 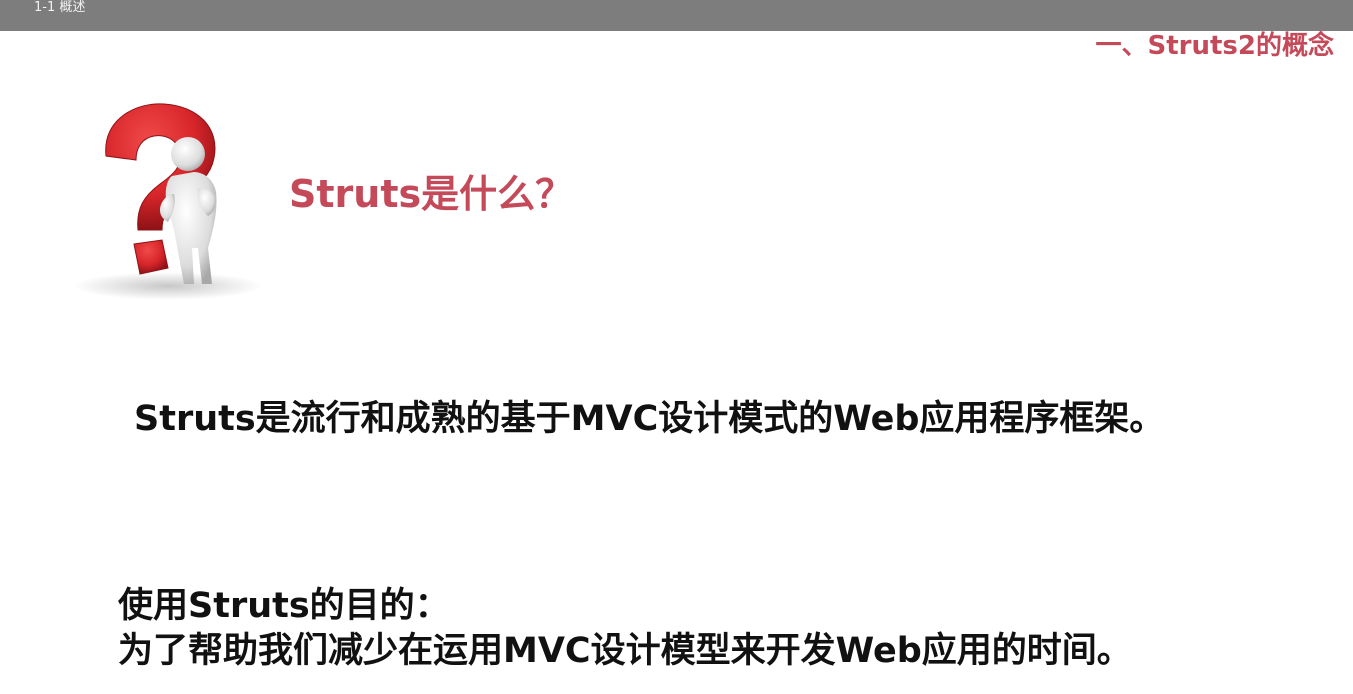 What do you see at coordinates (649, 419) in the screenshot?
I see `definition-text: Struts是流行和成熟的基于MVC设计模式的Web应用程序框架。` at bounding box center [649, 419].